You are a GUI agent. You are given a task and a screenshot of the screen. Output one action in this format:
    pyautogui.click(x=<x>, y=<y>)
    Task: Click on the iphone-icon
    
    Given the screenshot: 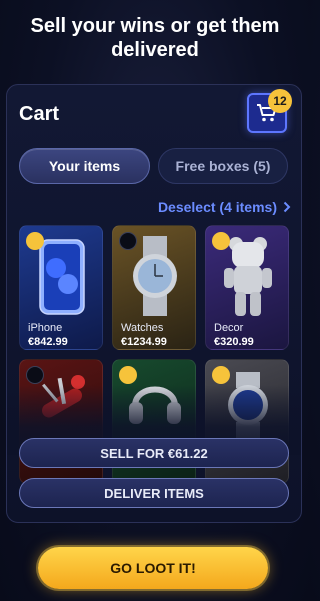 What is the action you would take?
    pyautogui.click(x=62, y=277)
    